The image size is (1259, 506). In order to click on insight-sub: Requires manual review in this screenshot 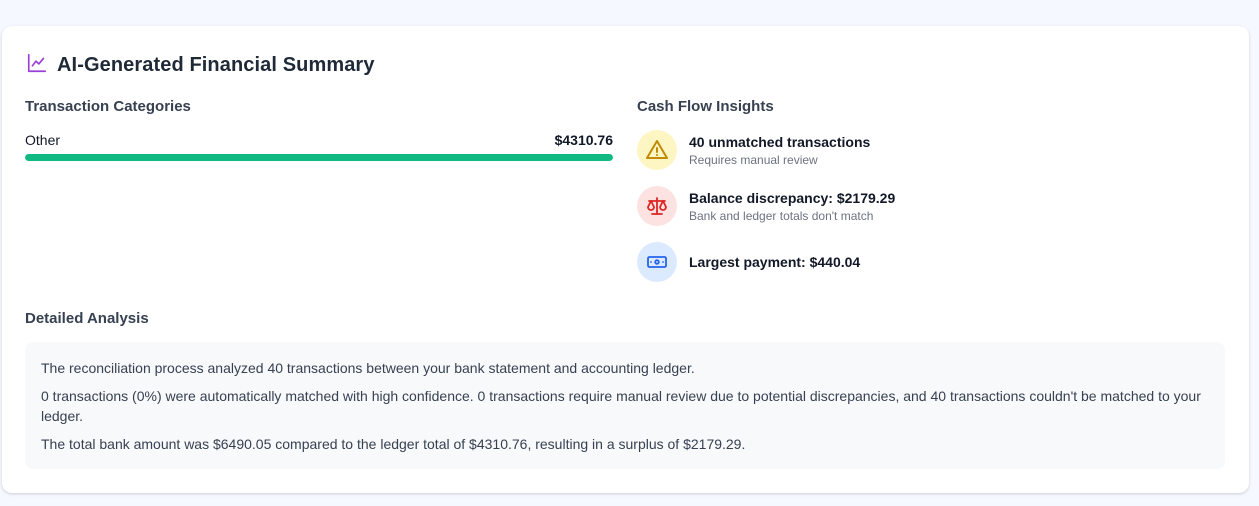, I will do `click(753, 159)`.